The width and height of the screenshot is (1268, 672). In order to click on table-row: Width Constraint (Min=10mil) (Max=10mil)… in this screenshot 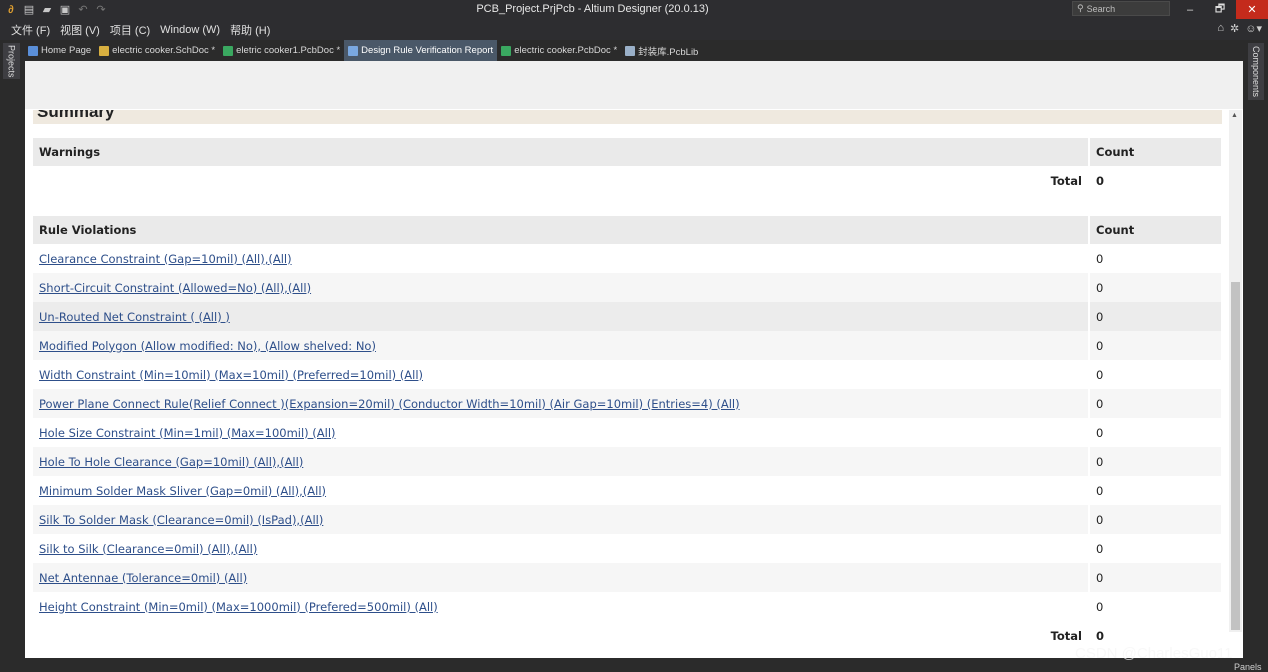, I will do `click(627, 374)`.